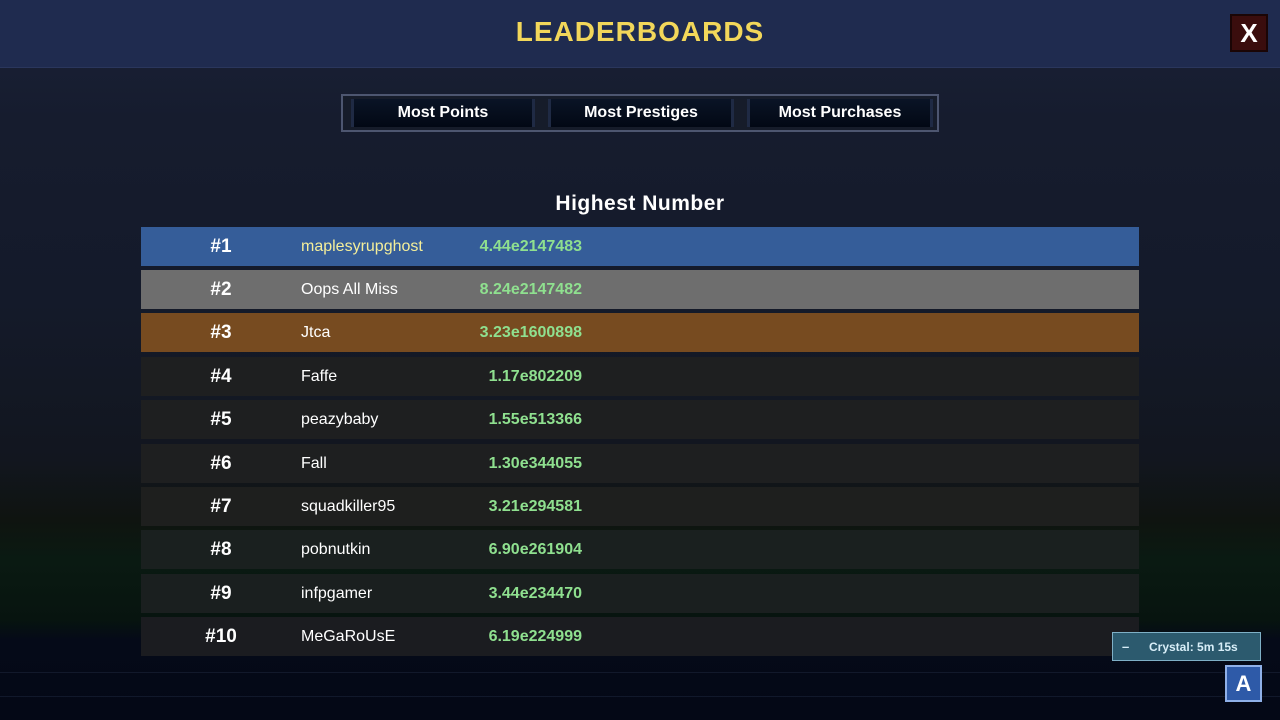 This screenshot has width=1280, height=720. What do you see at coordinates (221, 332) in the screenshot?
I see `row-rank: #3` at bounding box center [221, 332].